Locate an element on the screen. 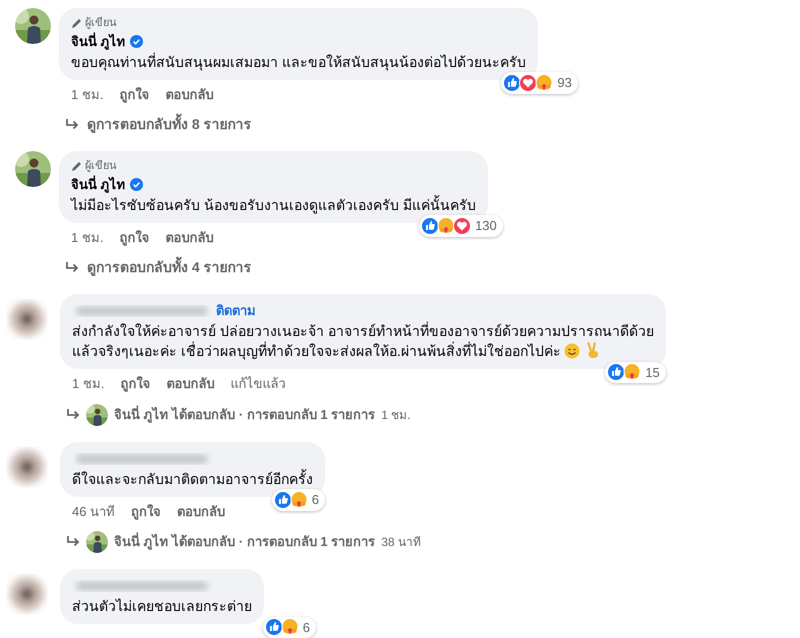  reaction-summary: 15 is located at coordinates (635, 372).